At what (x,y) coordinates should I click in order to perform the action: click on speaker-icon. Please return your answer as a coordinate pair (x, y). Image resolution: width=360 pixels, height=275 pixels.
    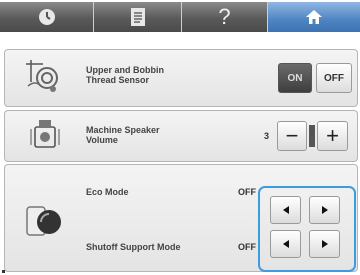
    Looking at the image, I should click on (46, 138).